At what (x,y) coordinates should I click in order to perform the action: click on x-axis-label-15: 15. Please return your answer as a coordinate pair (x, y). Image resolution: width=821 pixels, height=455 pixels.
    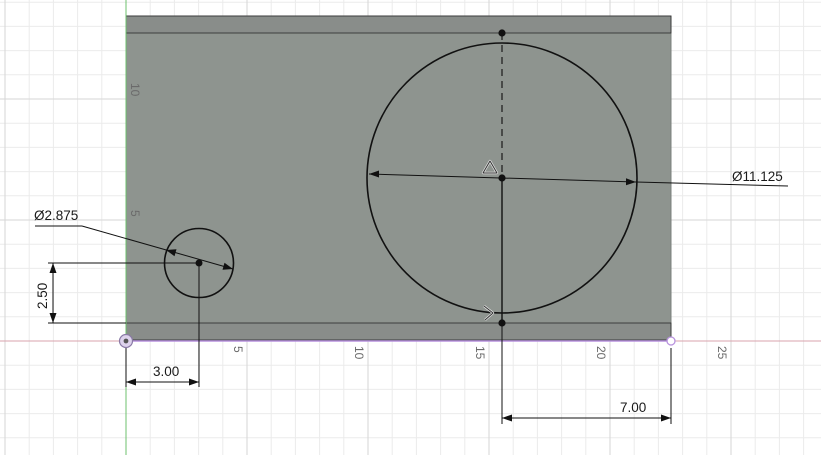
    Looking at the image, I should click on (480, 353).